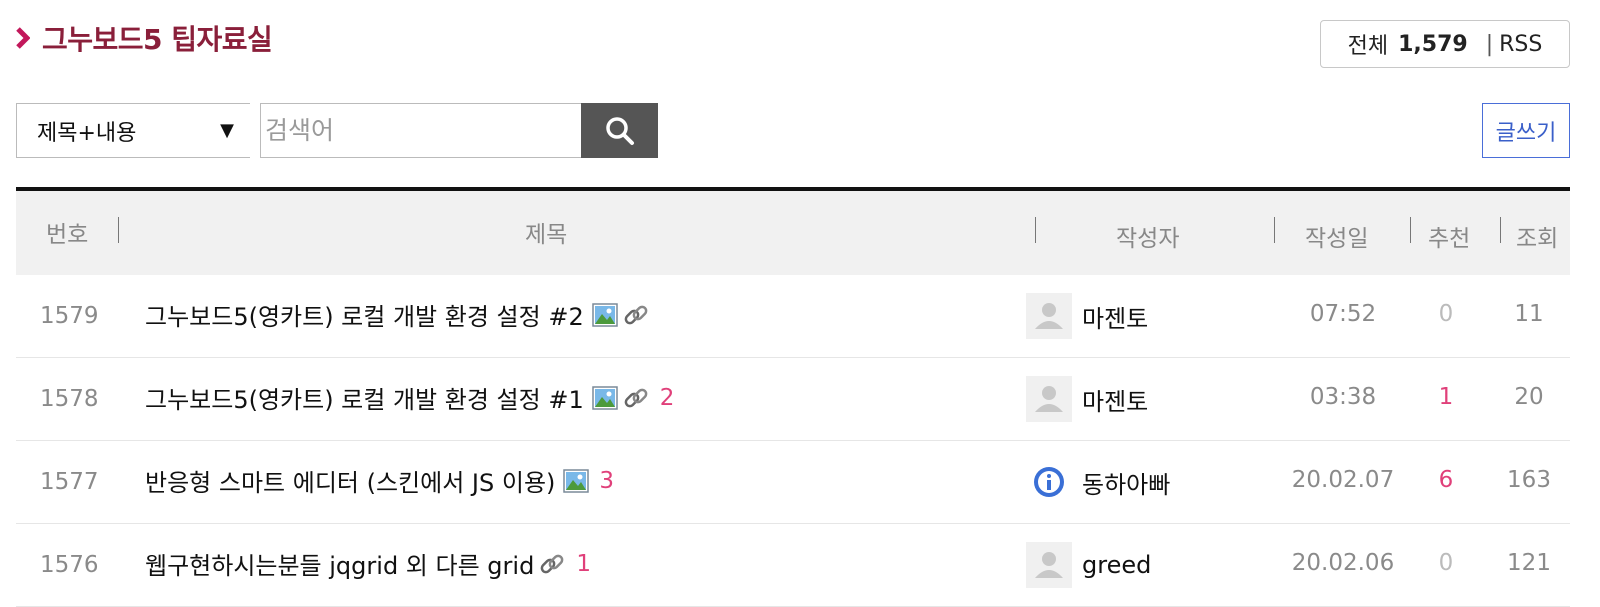  Describe the element at coordinates (606, 481) in the screenshot. I see `comment-count: 3` at that location.